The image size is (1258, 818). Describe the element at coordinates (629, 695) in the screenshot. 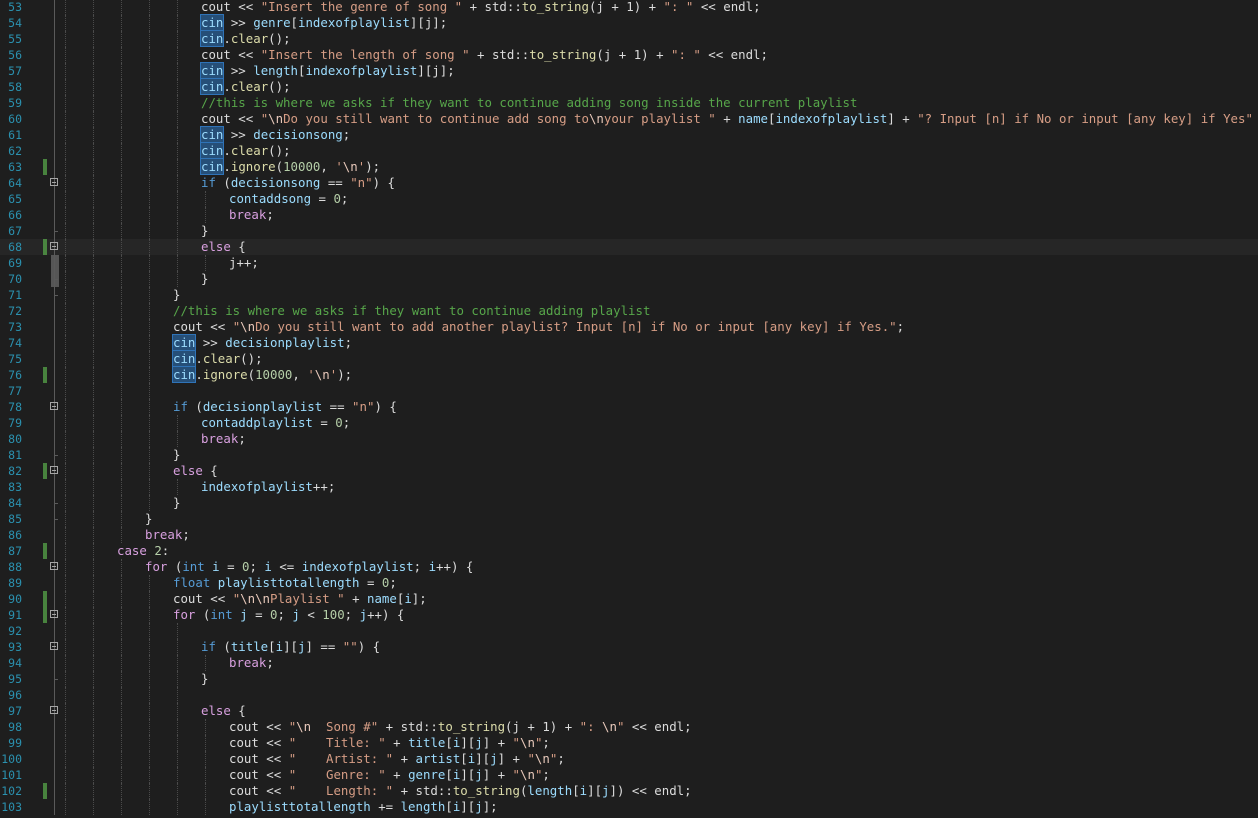

I see `code-line: 96` at that location.